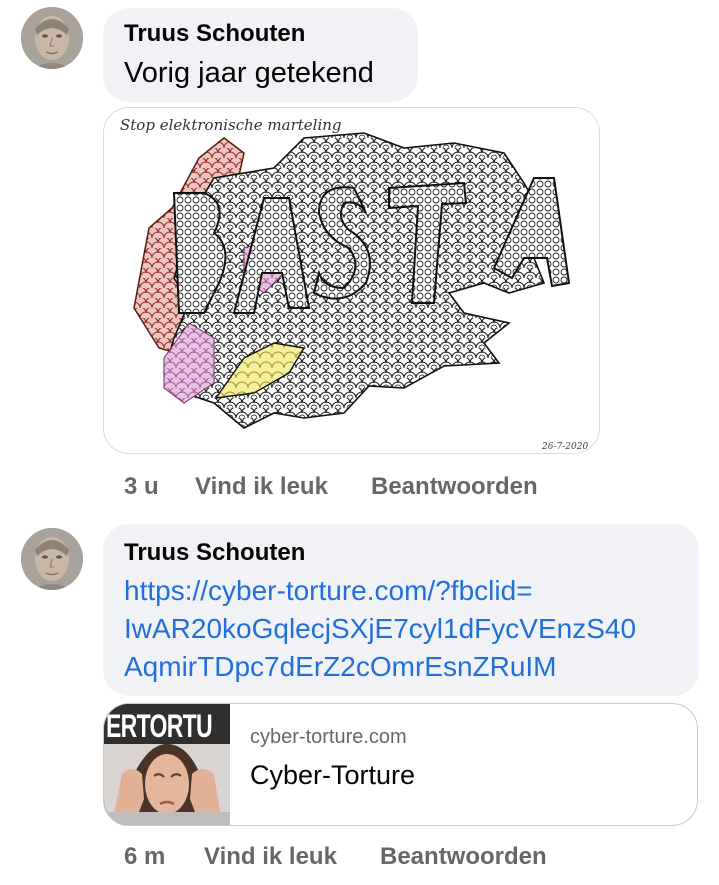  Describe the element at coordinates (141, 487) in the screenshot. I see `comment-time: 3 u` at that location.